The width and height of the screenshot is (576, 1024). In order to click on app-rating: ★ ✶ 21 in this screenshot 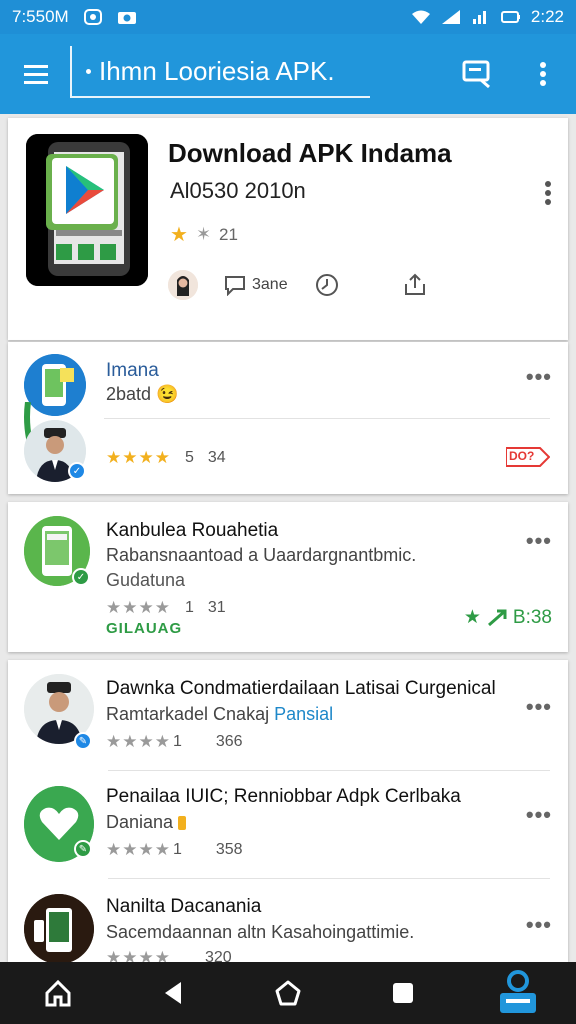, I will do `click(204, 234)`.